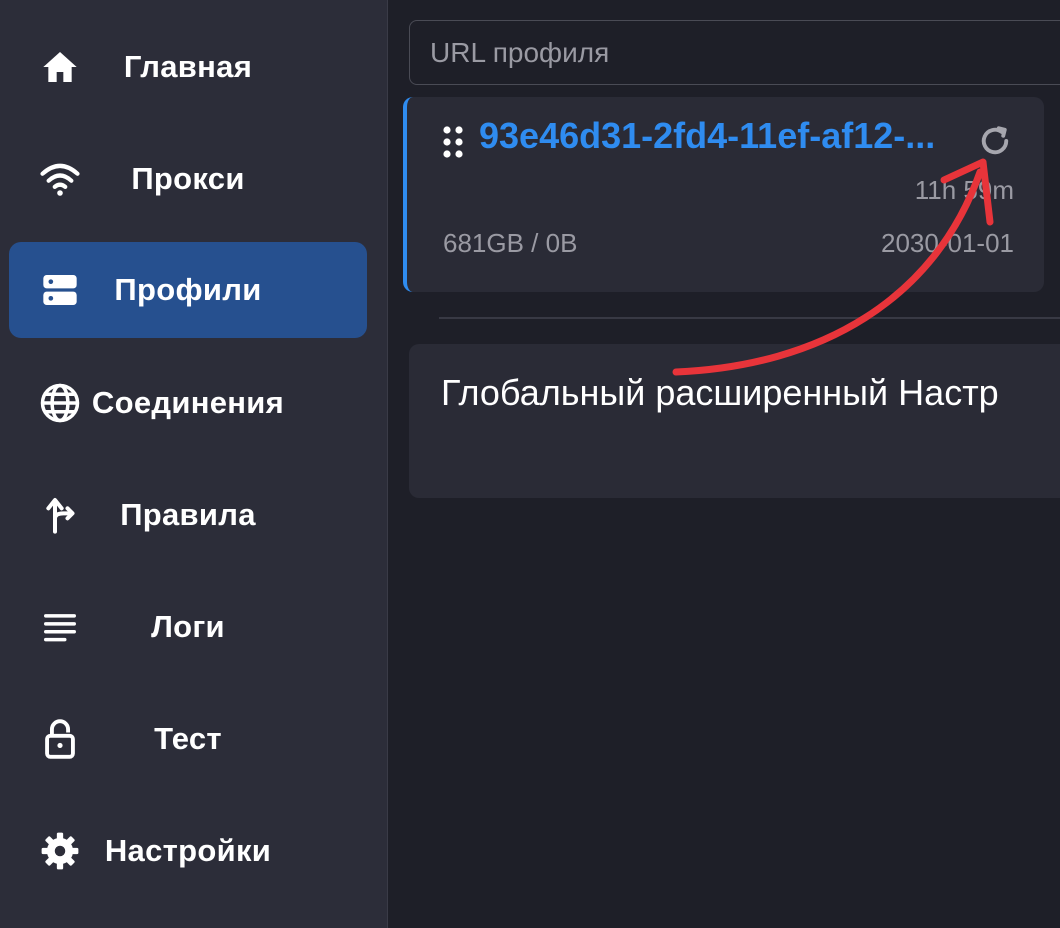 This screenshot has height=928, width=1060. I want to click on sidebar-item-label: Правила, so click(188, 514).